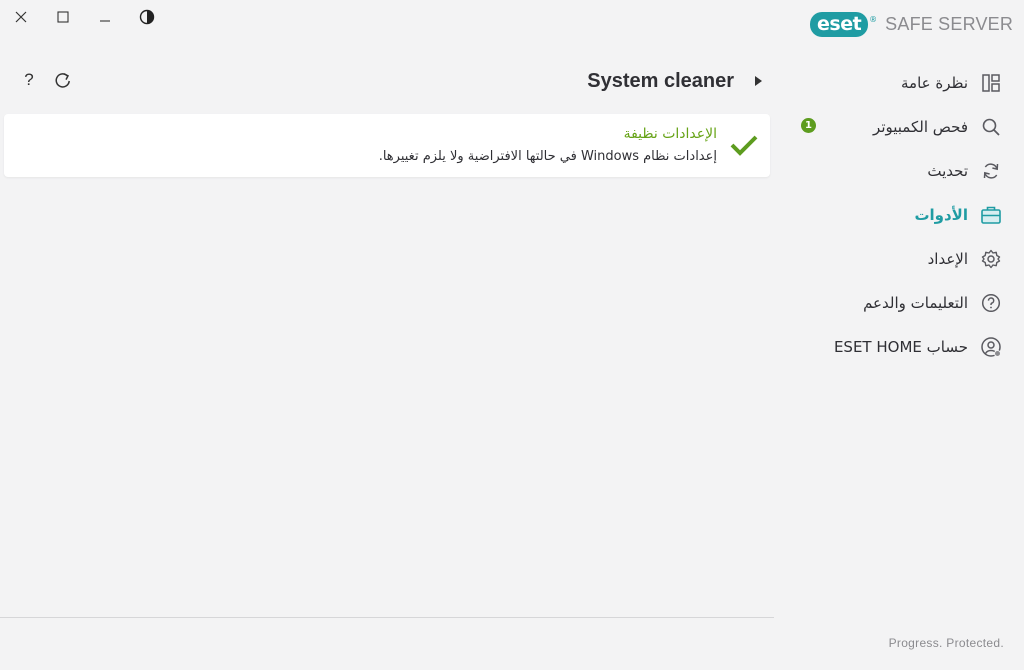  I want to click on sidebar-item-update: تحديث, so click(964, 171).